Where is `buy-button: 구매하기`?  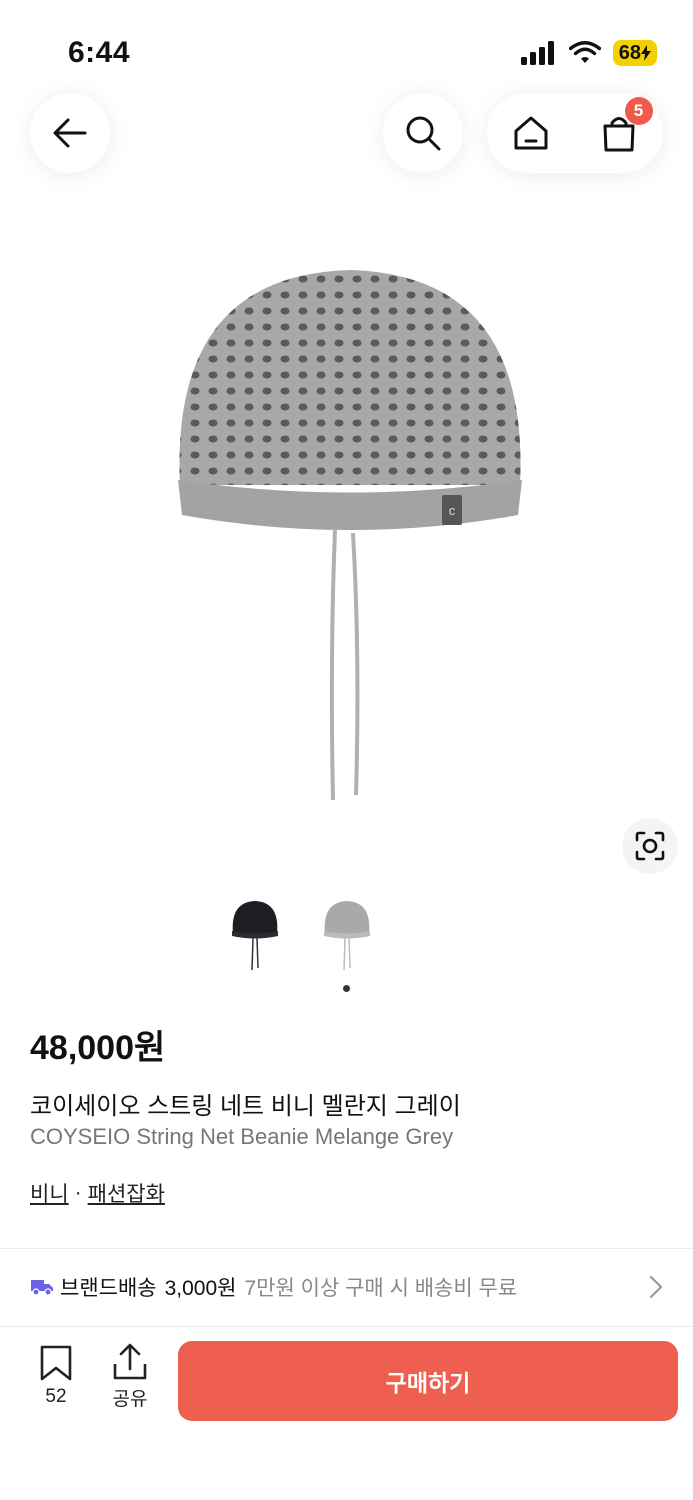
buy-button: 구매하기 is located at coordinates (428, 1381).